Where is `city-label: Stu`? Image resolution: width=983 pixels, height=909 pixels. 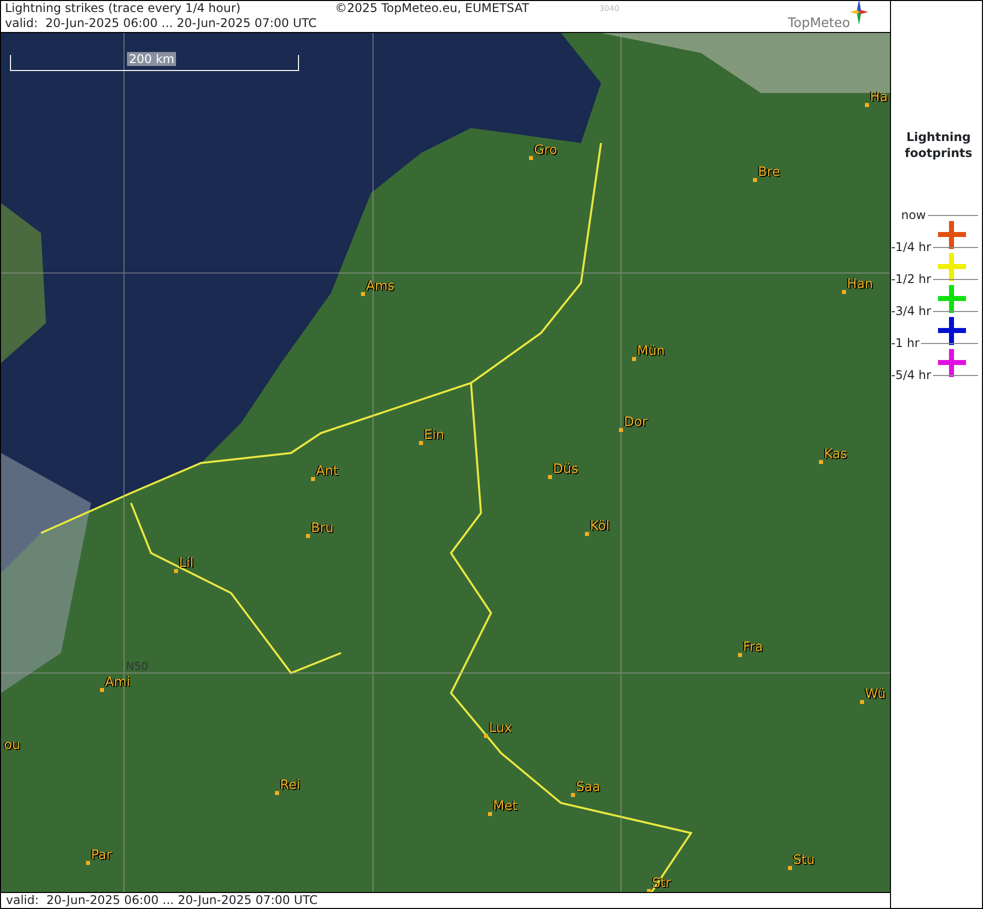
city-label: Stu is located at coordinates (804, 860).